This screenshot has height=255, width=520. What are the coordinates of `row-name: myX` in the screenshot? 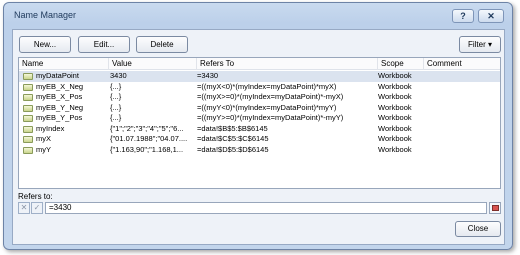 It's located at (43, 138).